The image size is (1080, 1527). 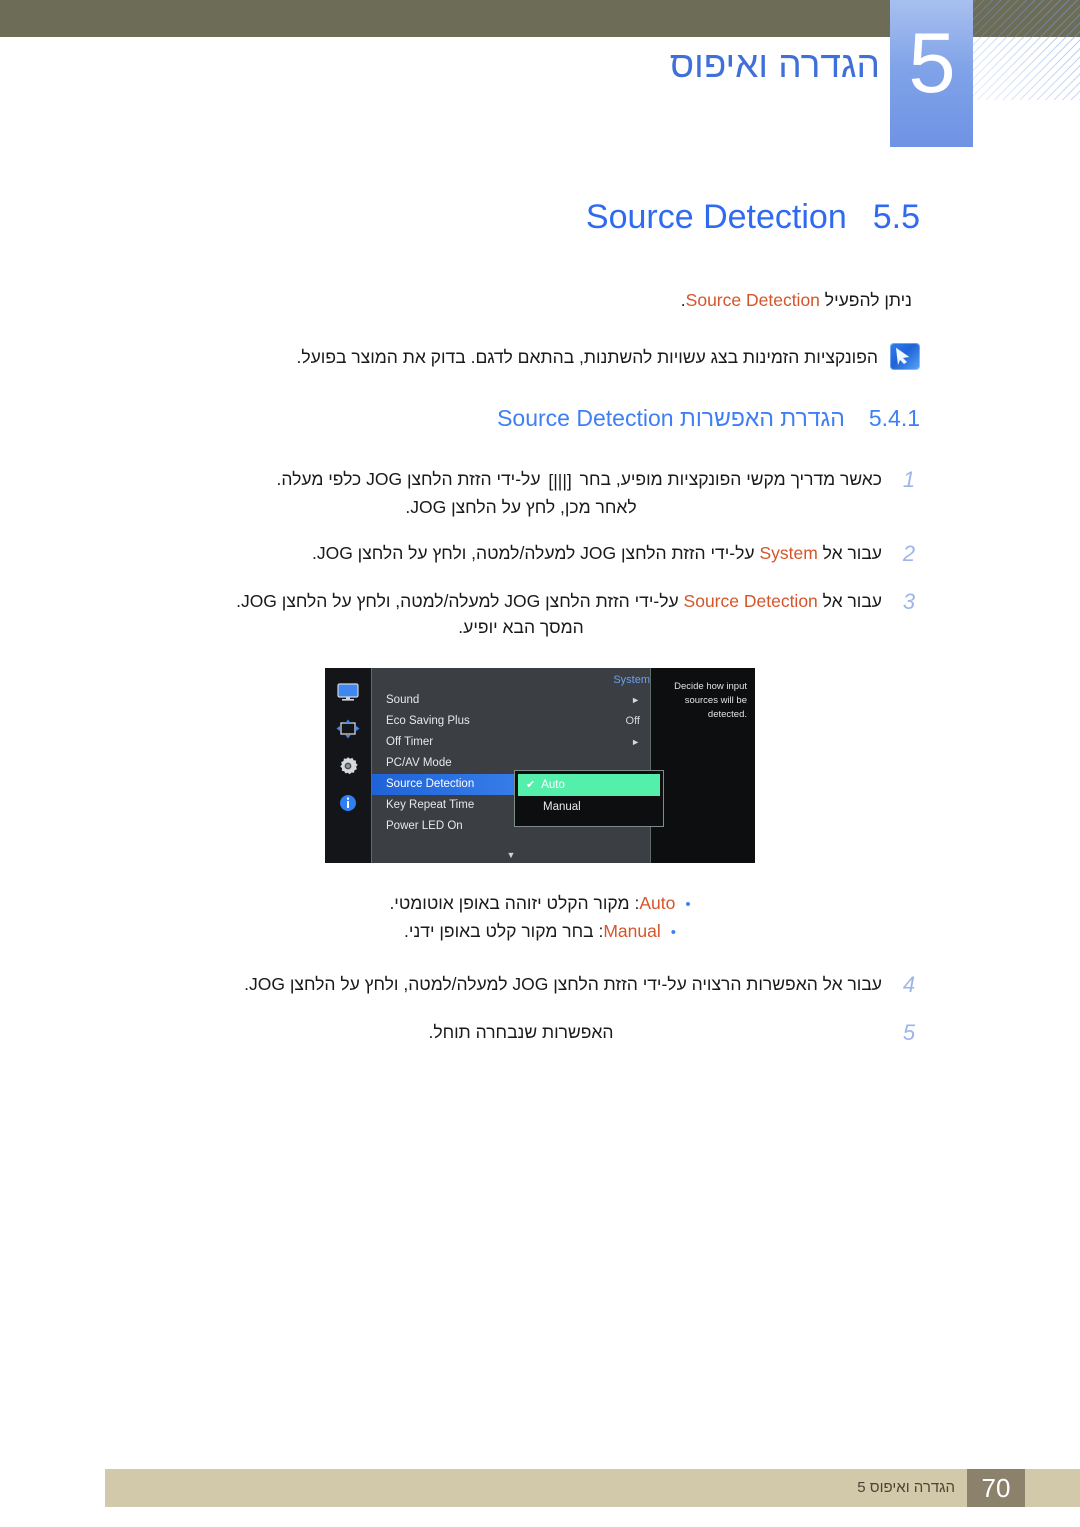 What do you see at coordinates (589, 807) in the screenshot?
I see `osd-submenu-item-manual: Manual` at bounding box center [589, 807].